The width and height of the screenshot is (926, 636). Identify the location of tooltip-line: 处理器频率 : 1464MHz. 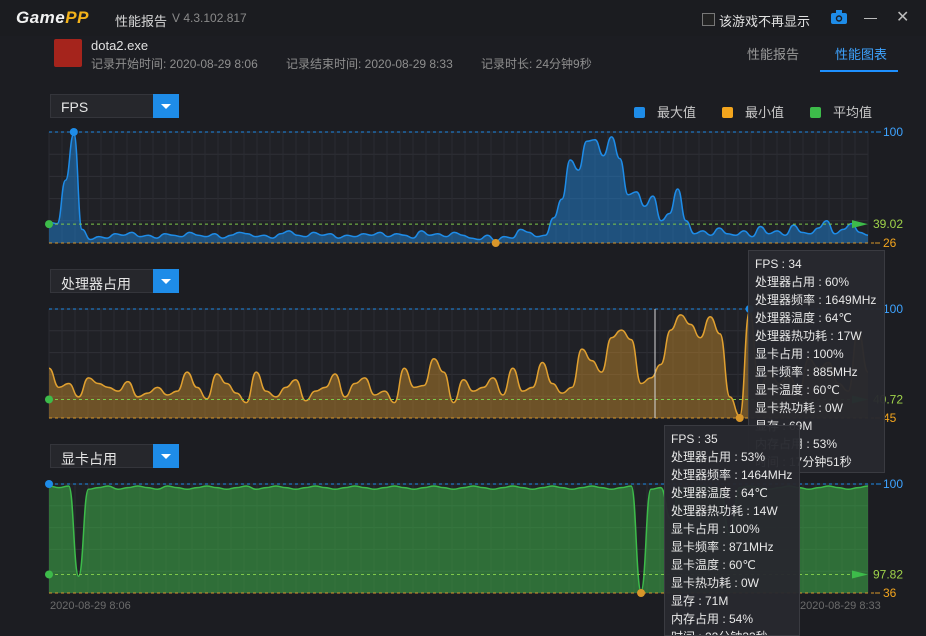
(732, 475).